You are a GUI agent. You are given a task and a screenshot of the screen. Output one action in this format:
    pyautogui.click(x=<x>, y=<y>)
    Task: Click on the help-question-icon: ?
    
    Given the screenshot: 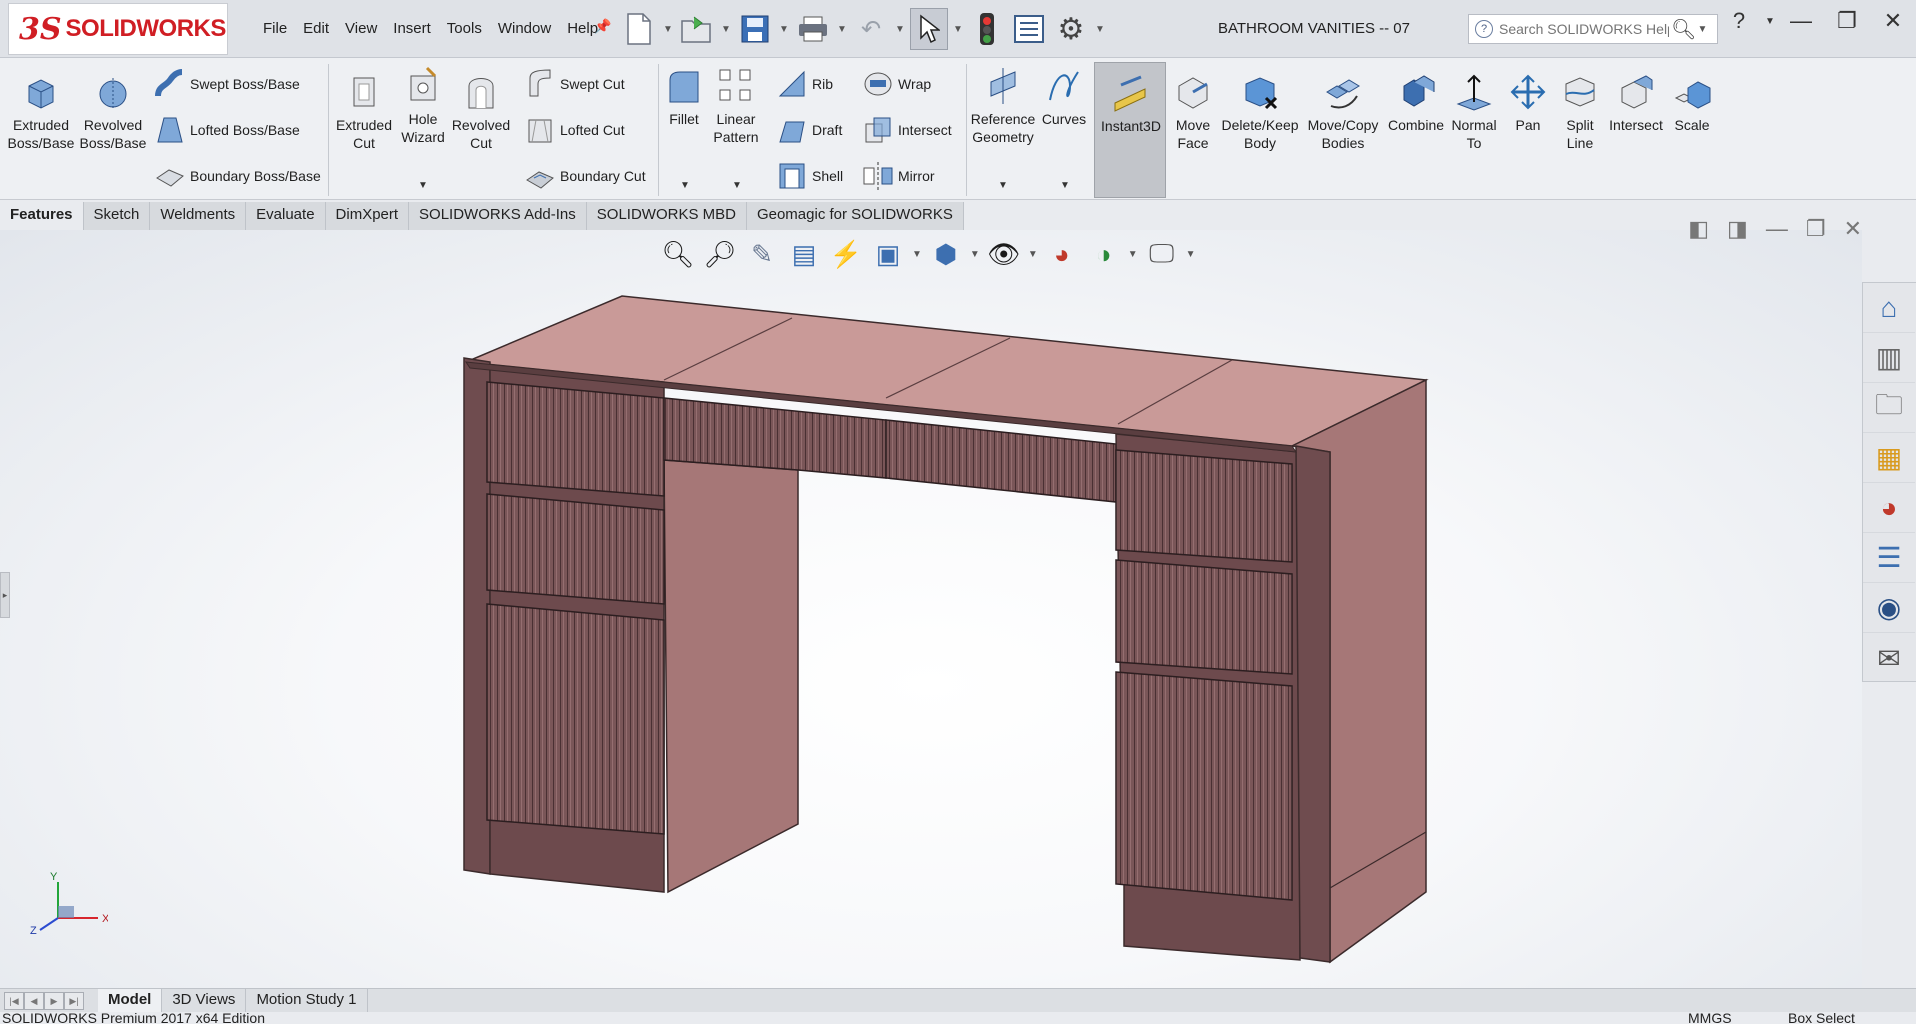 What is the action you would take?
    pyautogui.click(x=1739, y=21)
    